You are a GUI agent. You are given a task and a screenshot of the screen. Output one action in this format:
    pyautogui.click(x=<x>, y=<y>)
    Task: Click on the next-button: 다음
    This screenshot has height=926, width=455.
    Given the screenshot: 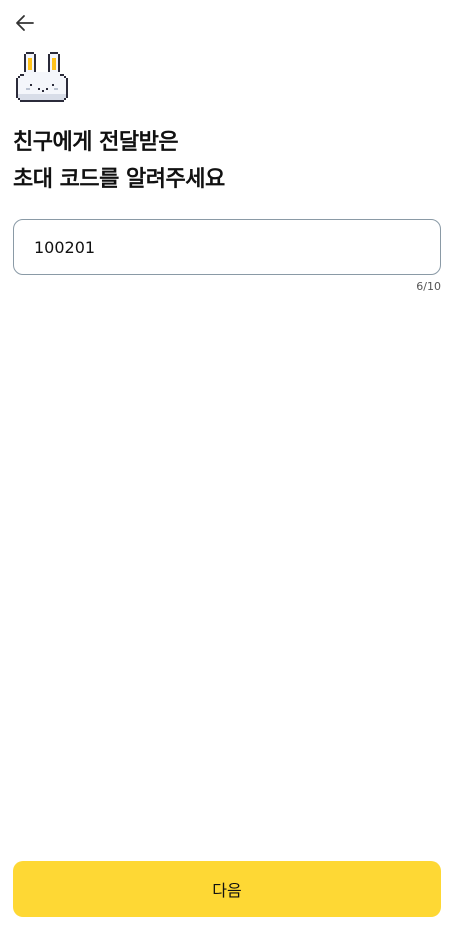 What is the action you would take?
    pyautogui.click(x=227, y=889)
    